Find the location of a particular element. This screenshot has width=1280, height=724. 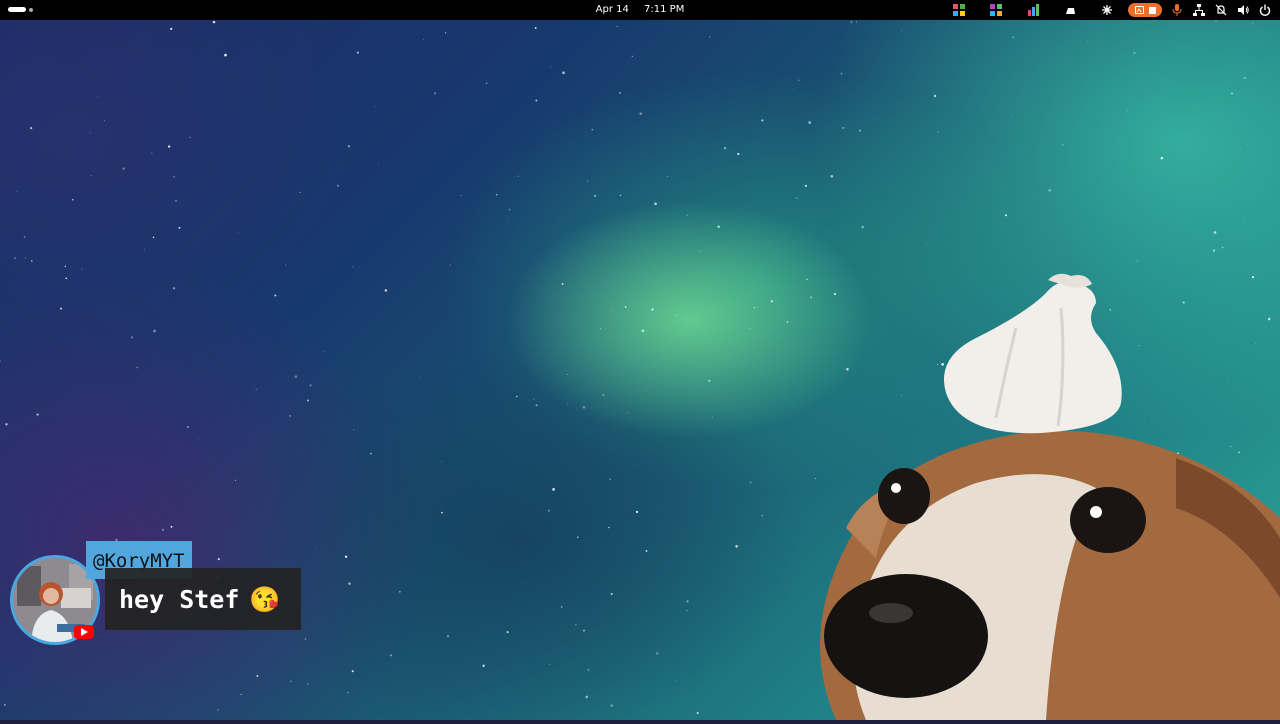

top-panel: Apr 14 7:11 PM is located at coordinates (640, 10).